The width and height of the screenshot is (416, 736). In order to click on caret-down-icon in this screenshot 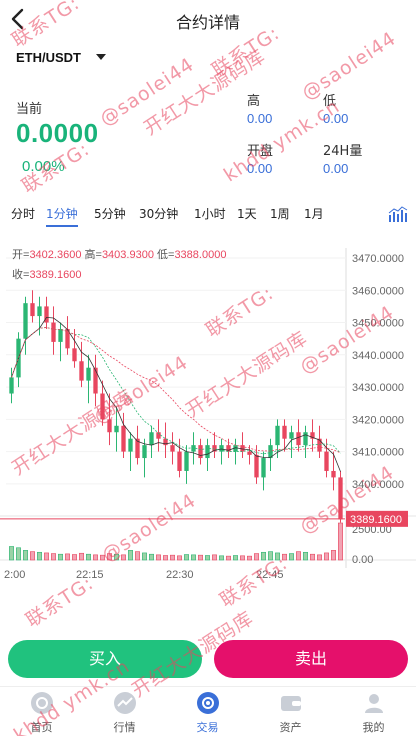, I will do `click(101, 57)`.